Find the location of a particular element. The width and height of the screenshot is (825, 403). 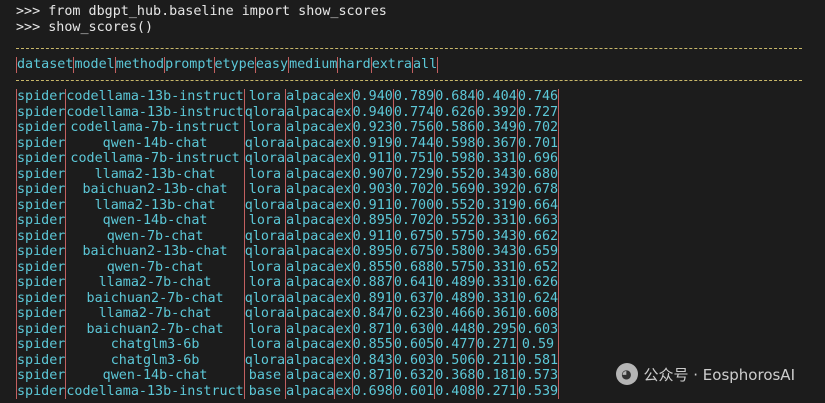

column-header-extra: extra is located at coordinates (391, 65).